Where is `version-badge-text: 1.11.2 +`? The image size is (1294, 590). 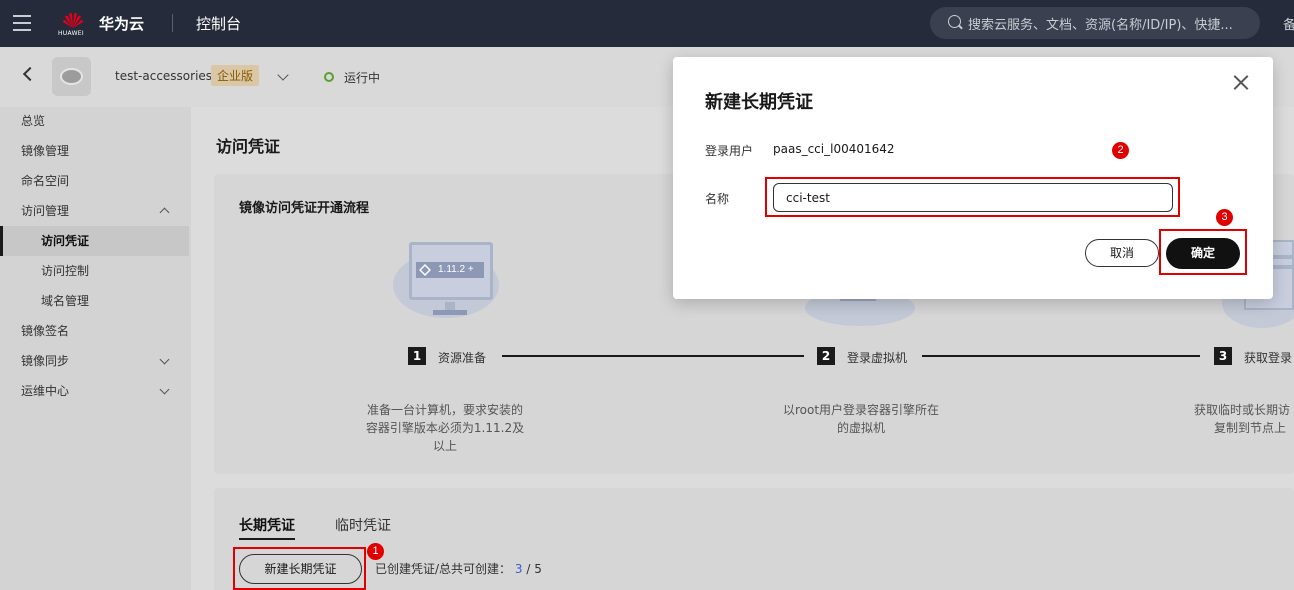
version-badge-text: 1.11.2 + is located at coordinates (456, 269).